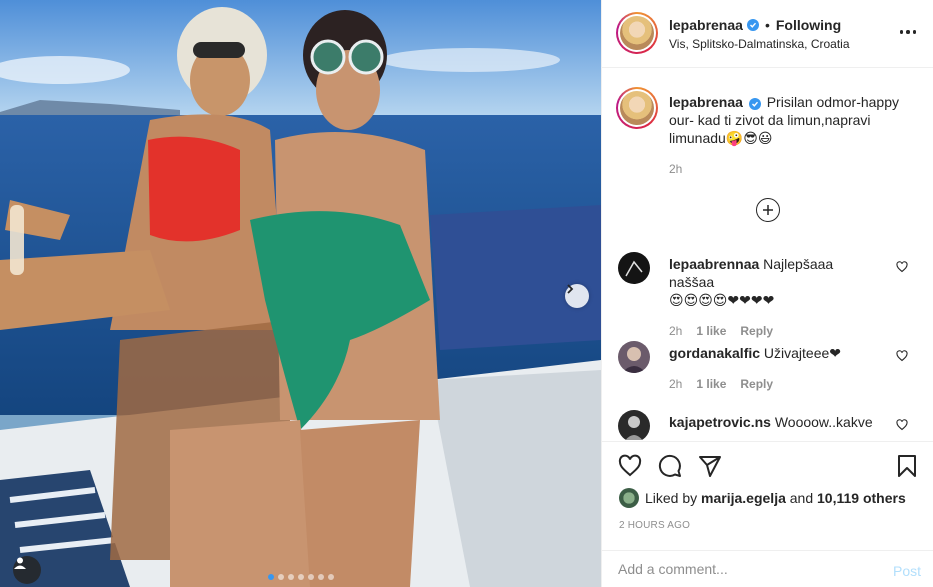 This screenshot has width=933, height=587. Describe the element at coordinates (908, 32) in the screenshot. I see `more-options-button` at that location.